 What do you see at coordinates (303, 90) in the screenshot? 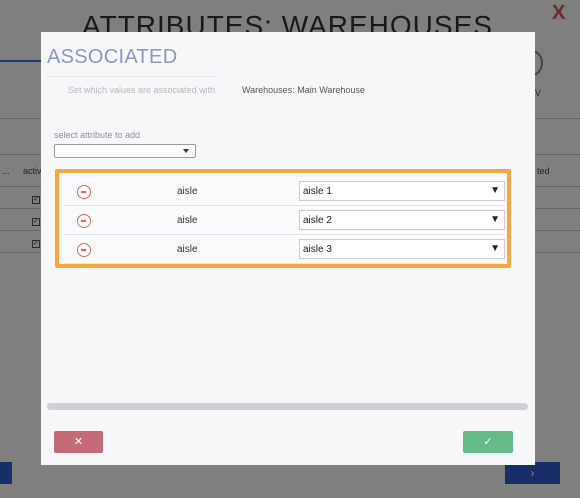
I see `association-target: Warehouses: Main Warehouse` at bounding box center [303, 90].